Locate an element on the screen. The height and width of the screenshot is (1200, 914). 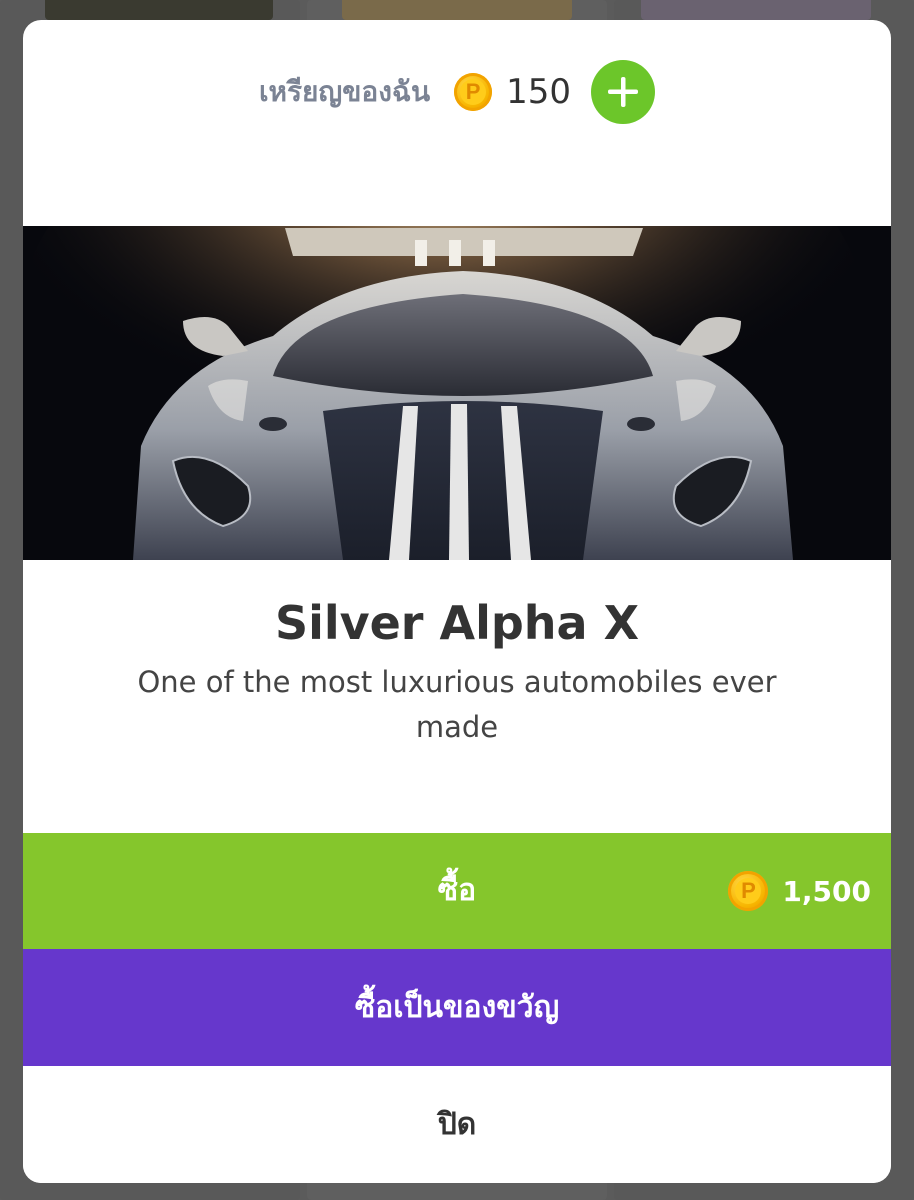
wallet-header: เหรียญของฉัน P 150 is located at coordinates (457, 92).